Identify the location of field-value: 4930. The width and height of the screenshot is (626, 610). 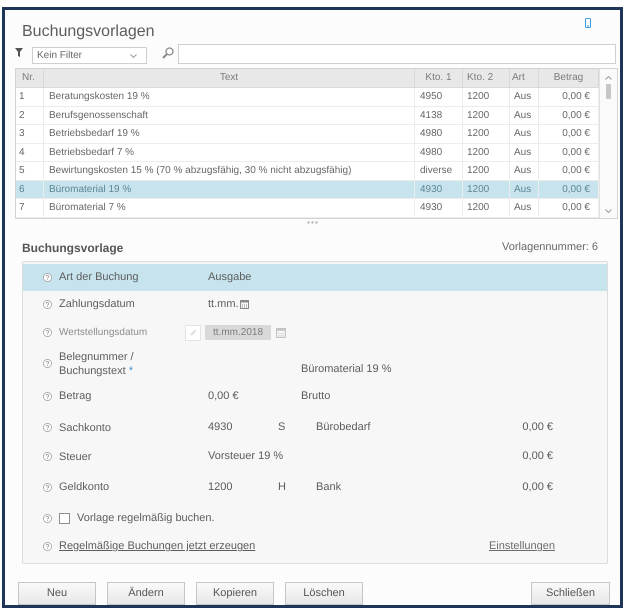
(220, 427).